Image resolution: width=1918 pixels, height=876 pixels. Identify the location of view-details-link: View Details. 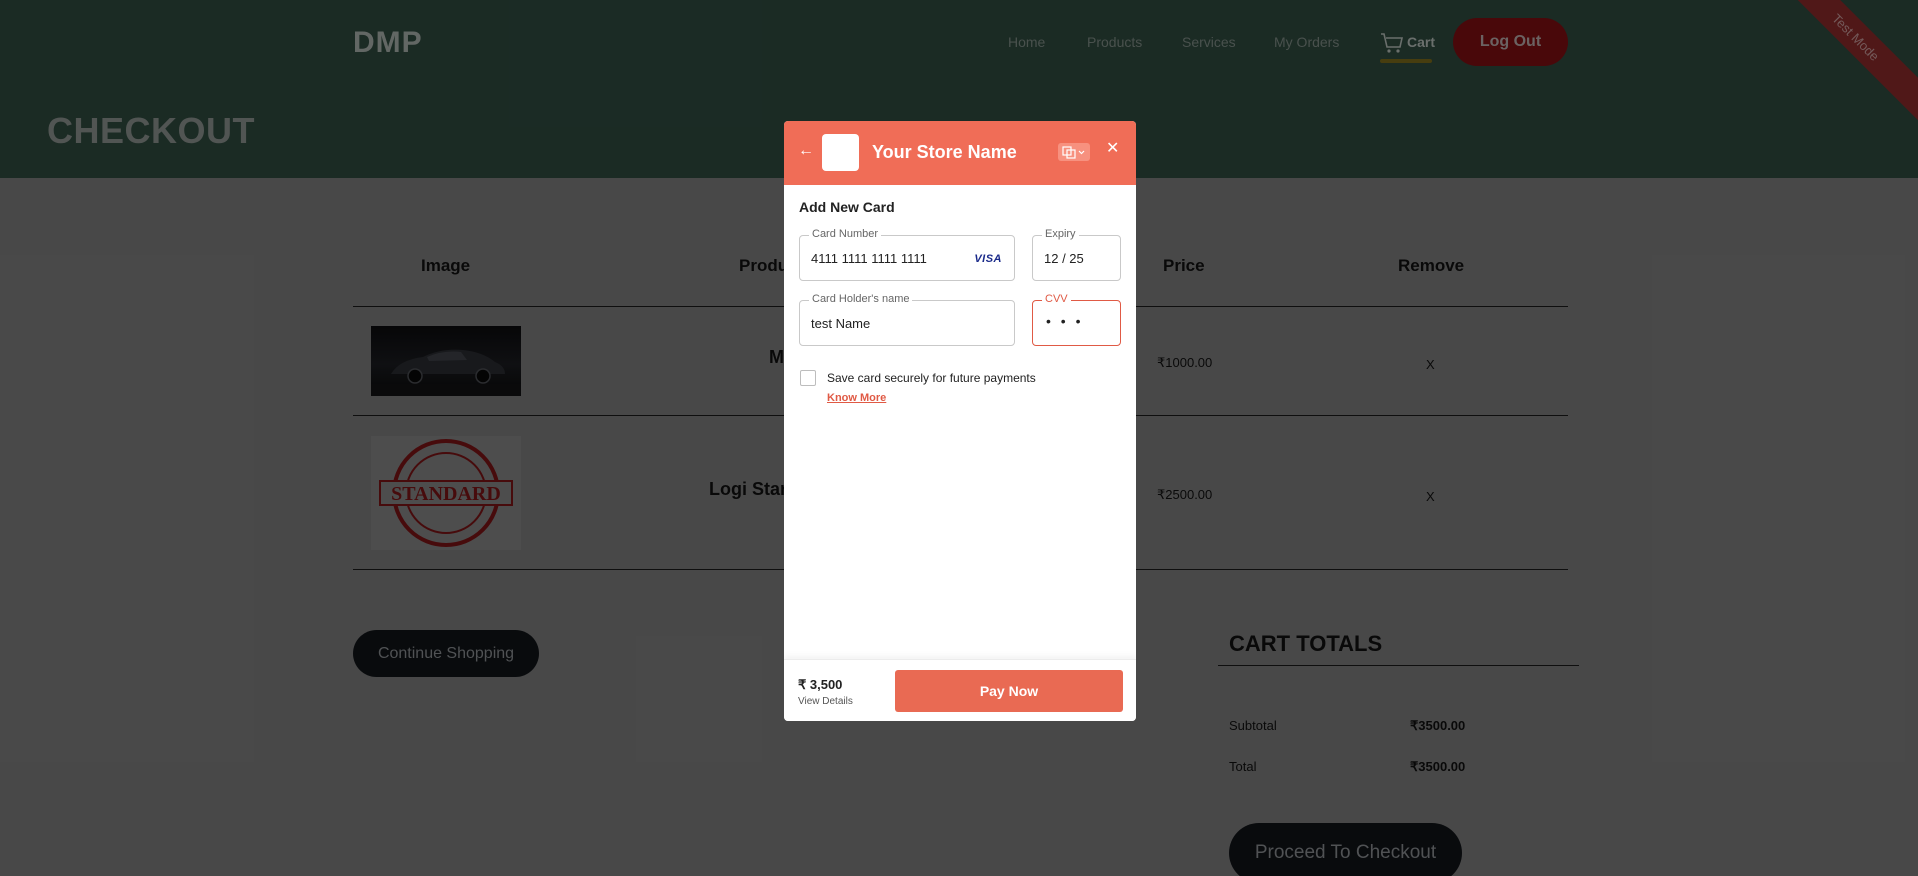
(825, 701).